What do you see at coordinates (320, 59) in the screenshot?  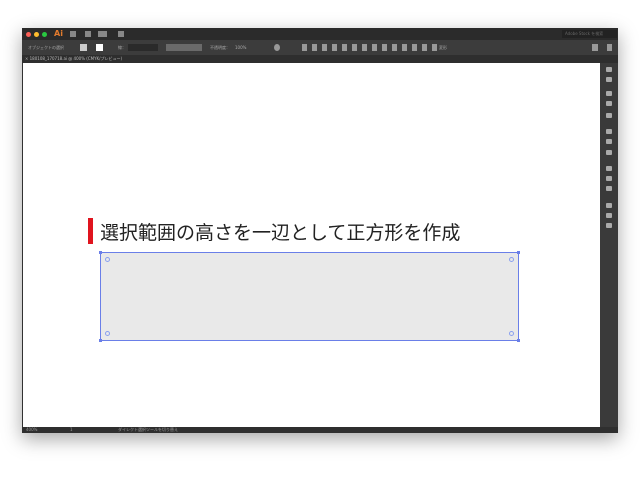 I see `document-tab: × 180108_170718.ai @ 400% (CMYK/プレビュー)` at bounding box center [320, 59].